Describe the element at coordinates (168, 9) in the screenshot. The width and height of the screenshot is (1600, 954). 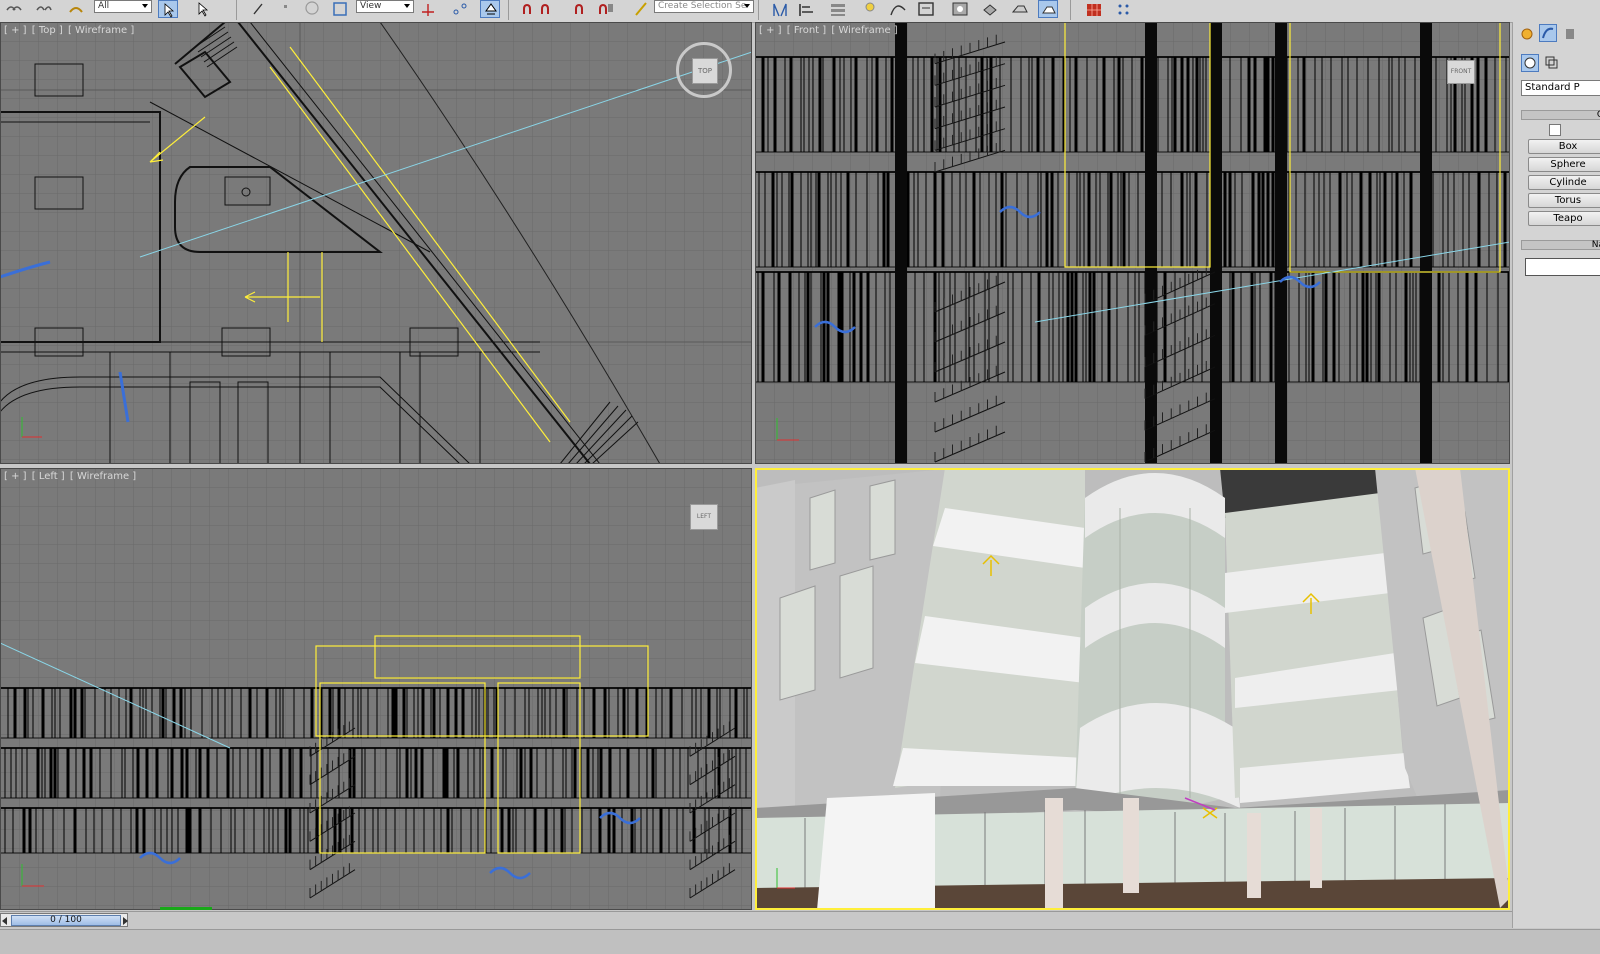
I see `select-object-button` at that location.